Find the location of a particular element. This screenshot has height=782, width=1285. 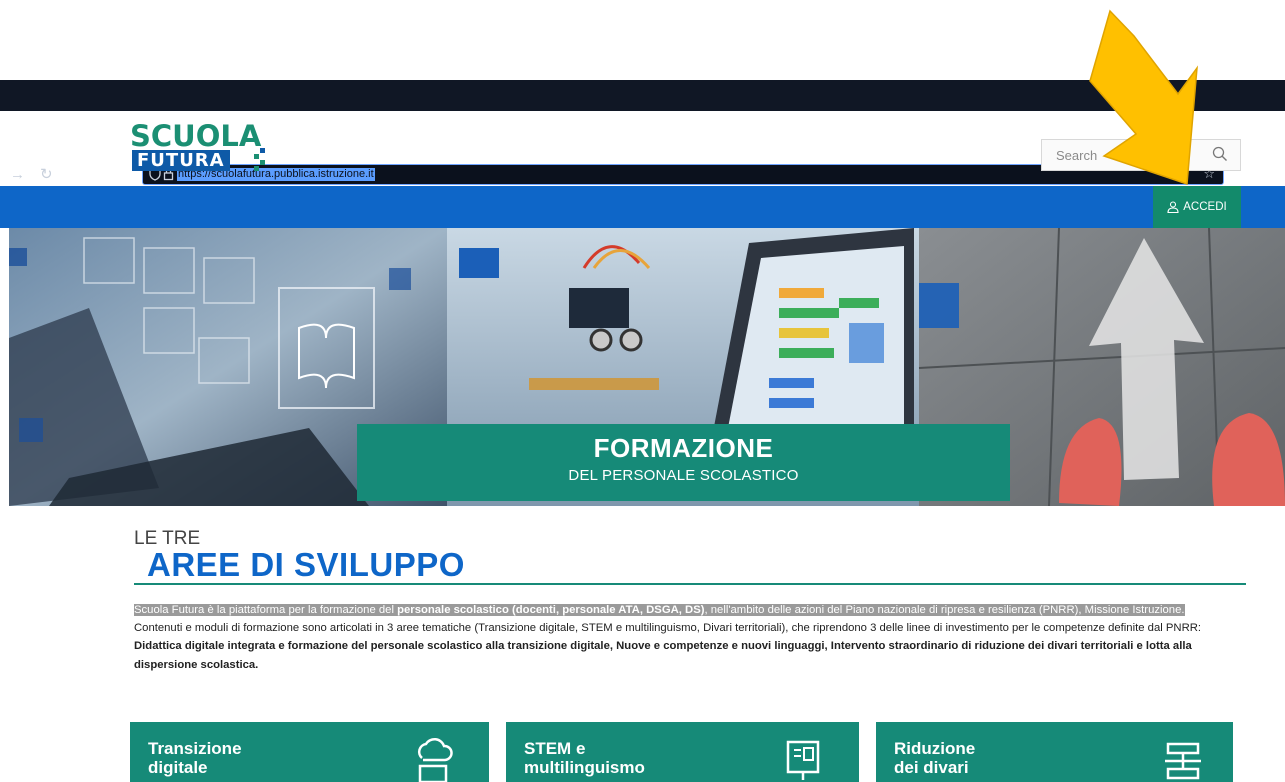

card-riduzione-divari: Riduzione dei divari is located at coordinates (1054, 752).